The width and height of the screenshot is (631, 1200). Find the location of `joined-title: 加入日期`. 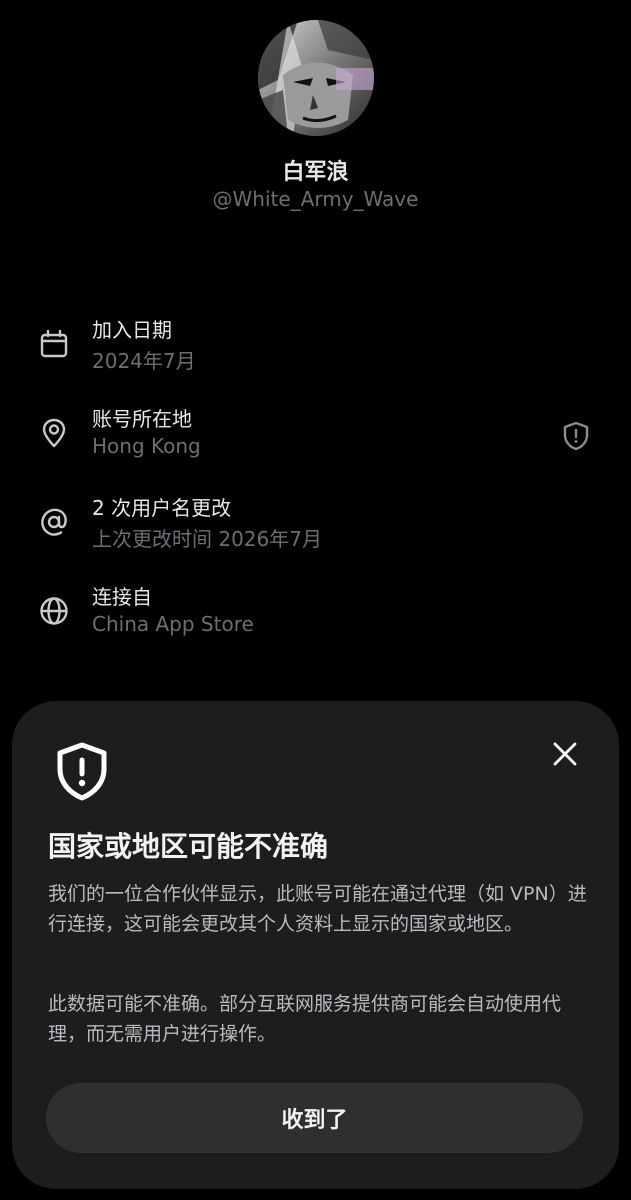

joined-title: 加入日期 is located at coordinates (132, 330).